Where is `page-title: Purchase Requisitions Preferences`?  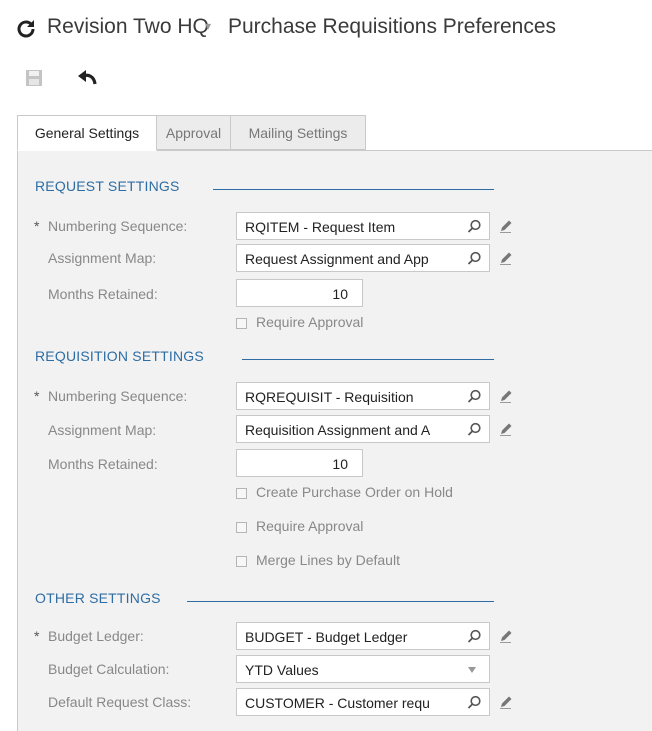
page-title: Purchase Requisitions Preferences is located at coordinates (392, 26).